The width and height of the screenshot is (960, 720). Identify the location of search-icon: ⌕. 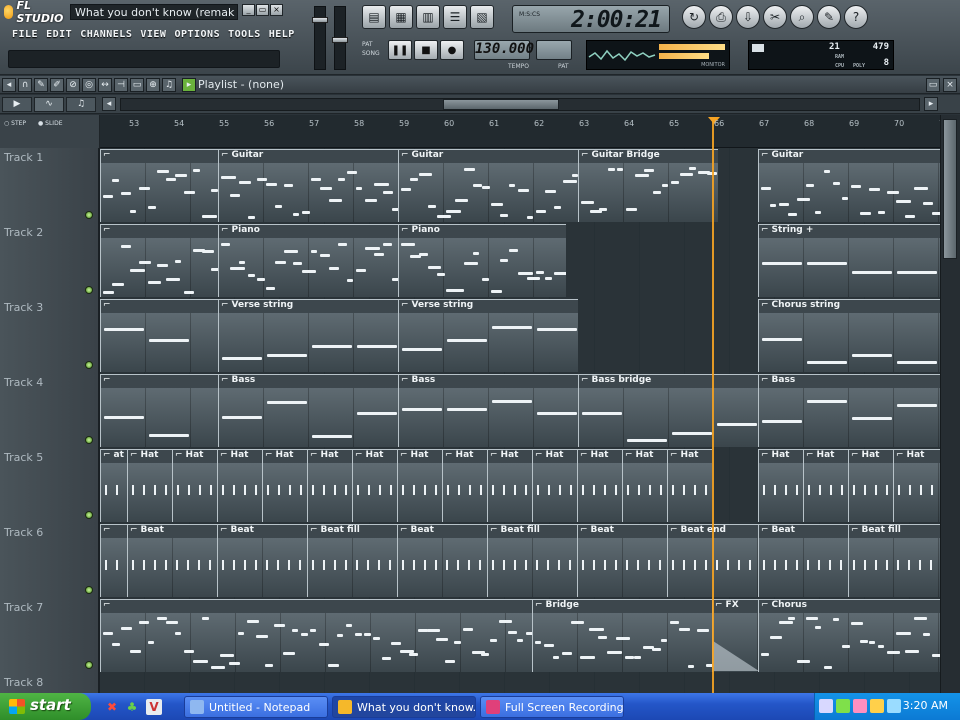
(802, 17).